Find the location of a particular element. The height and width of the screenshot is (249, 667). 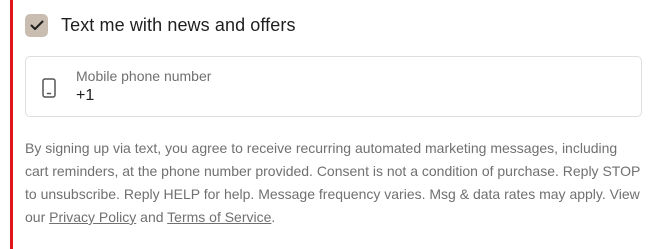

mobile-phone-icon is located at coordinates (49, 88).